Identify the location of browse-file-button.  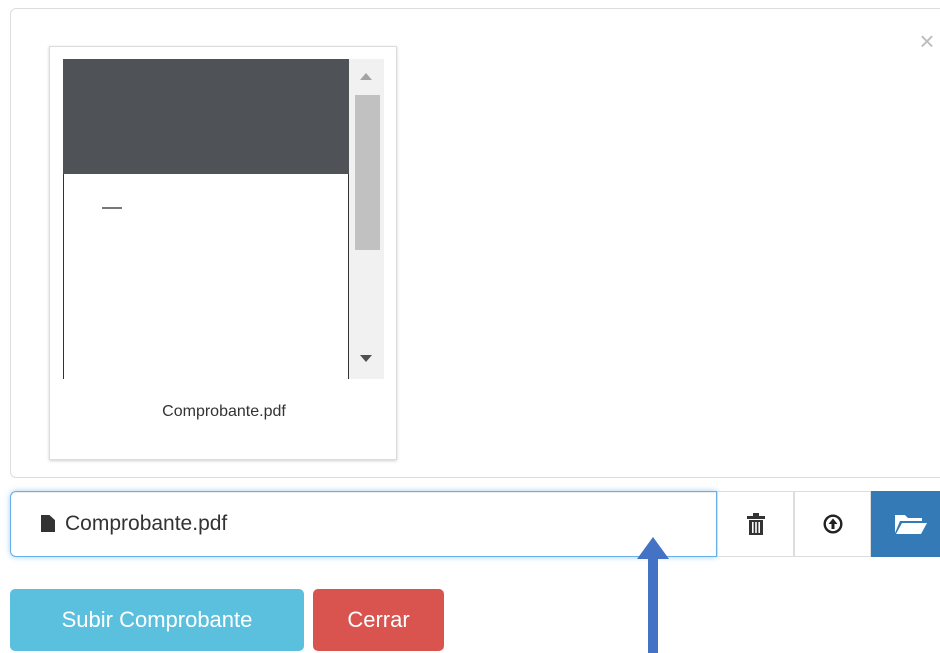
(905, 524).